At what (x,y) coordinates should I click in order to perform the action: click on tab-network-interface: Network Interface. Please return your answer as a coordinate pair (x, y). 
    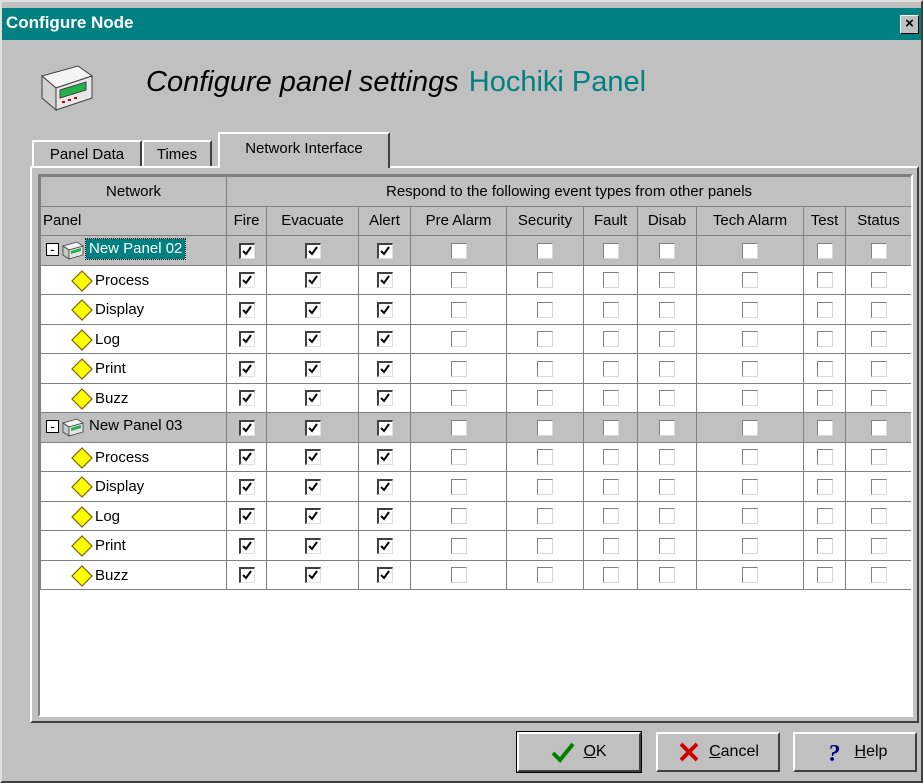
    Looking at the image, I should click on (304, 150).